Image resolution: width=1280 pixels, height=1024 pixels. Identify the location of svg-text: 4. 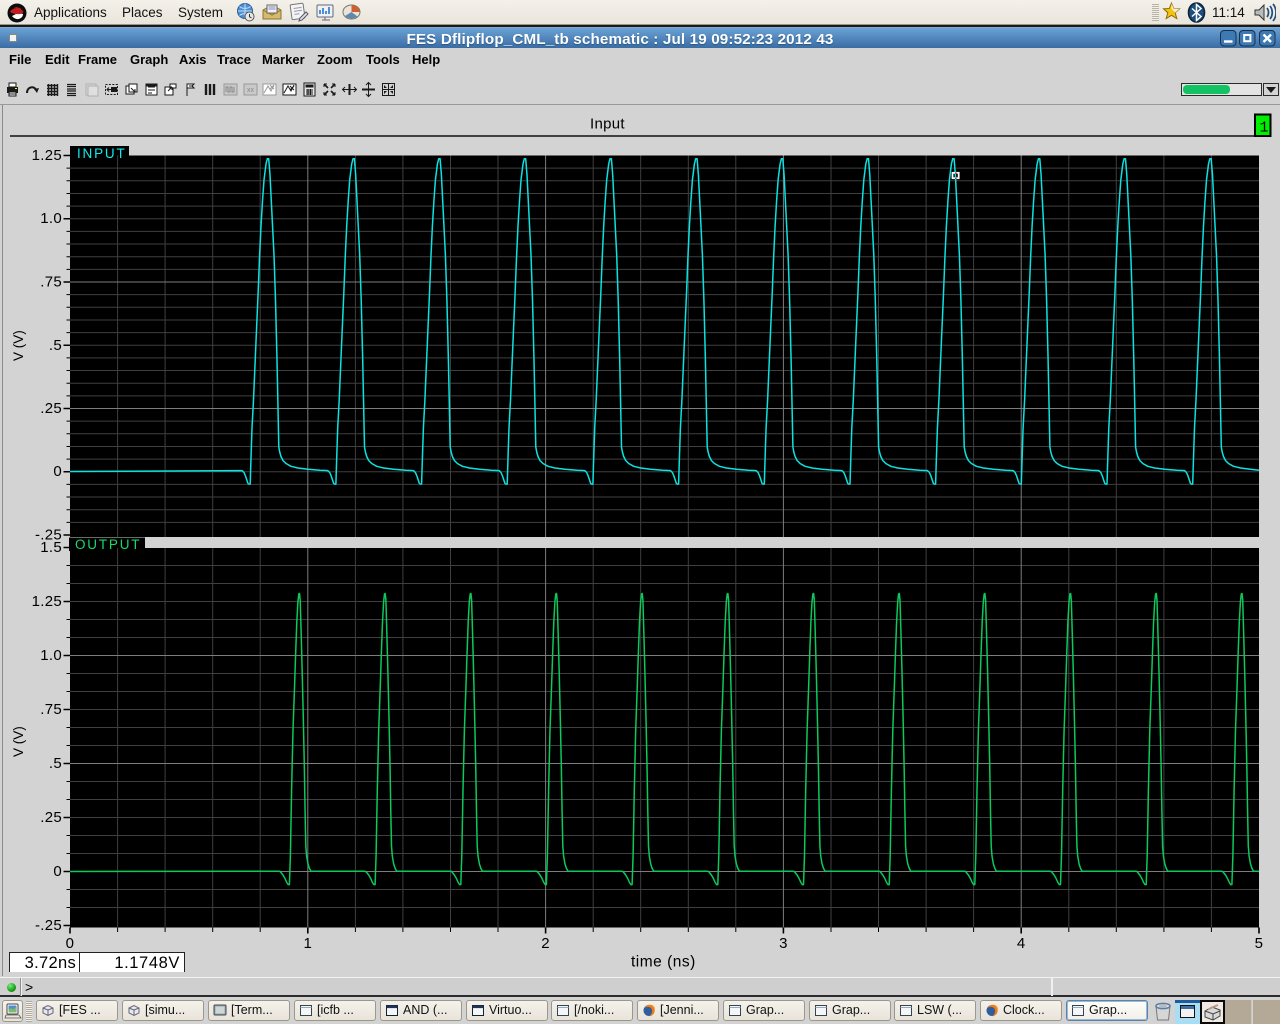
(1021, 943).